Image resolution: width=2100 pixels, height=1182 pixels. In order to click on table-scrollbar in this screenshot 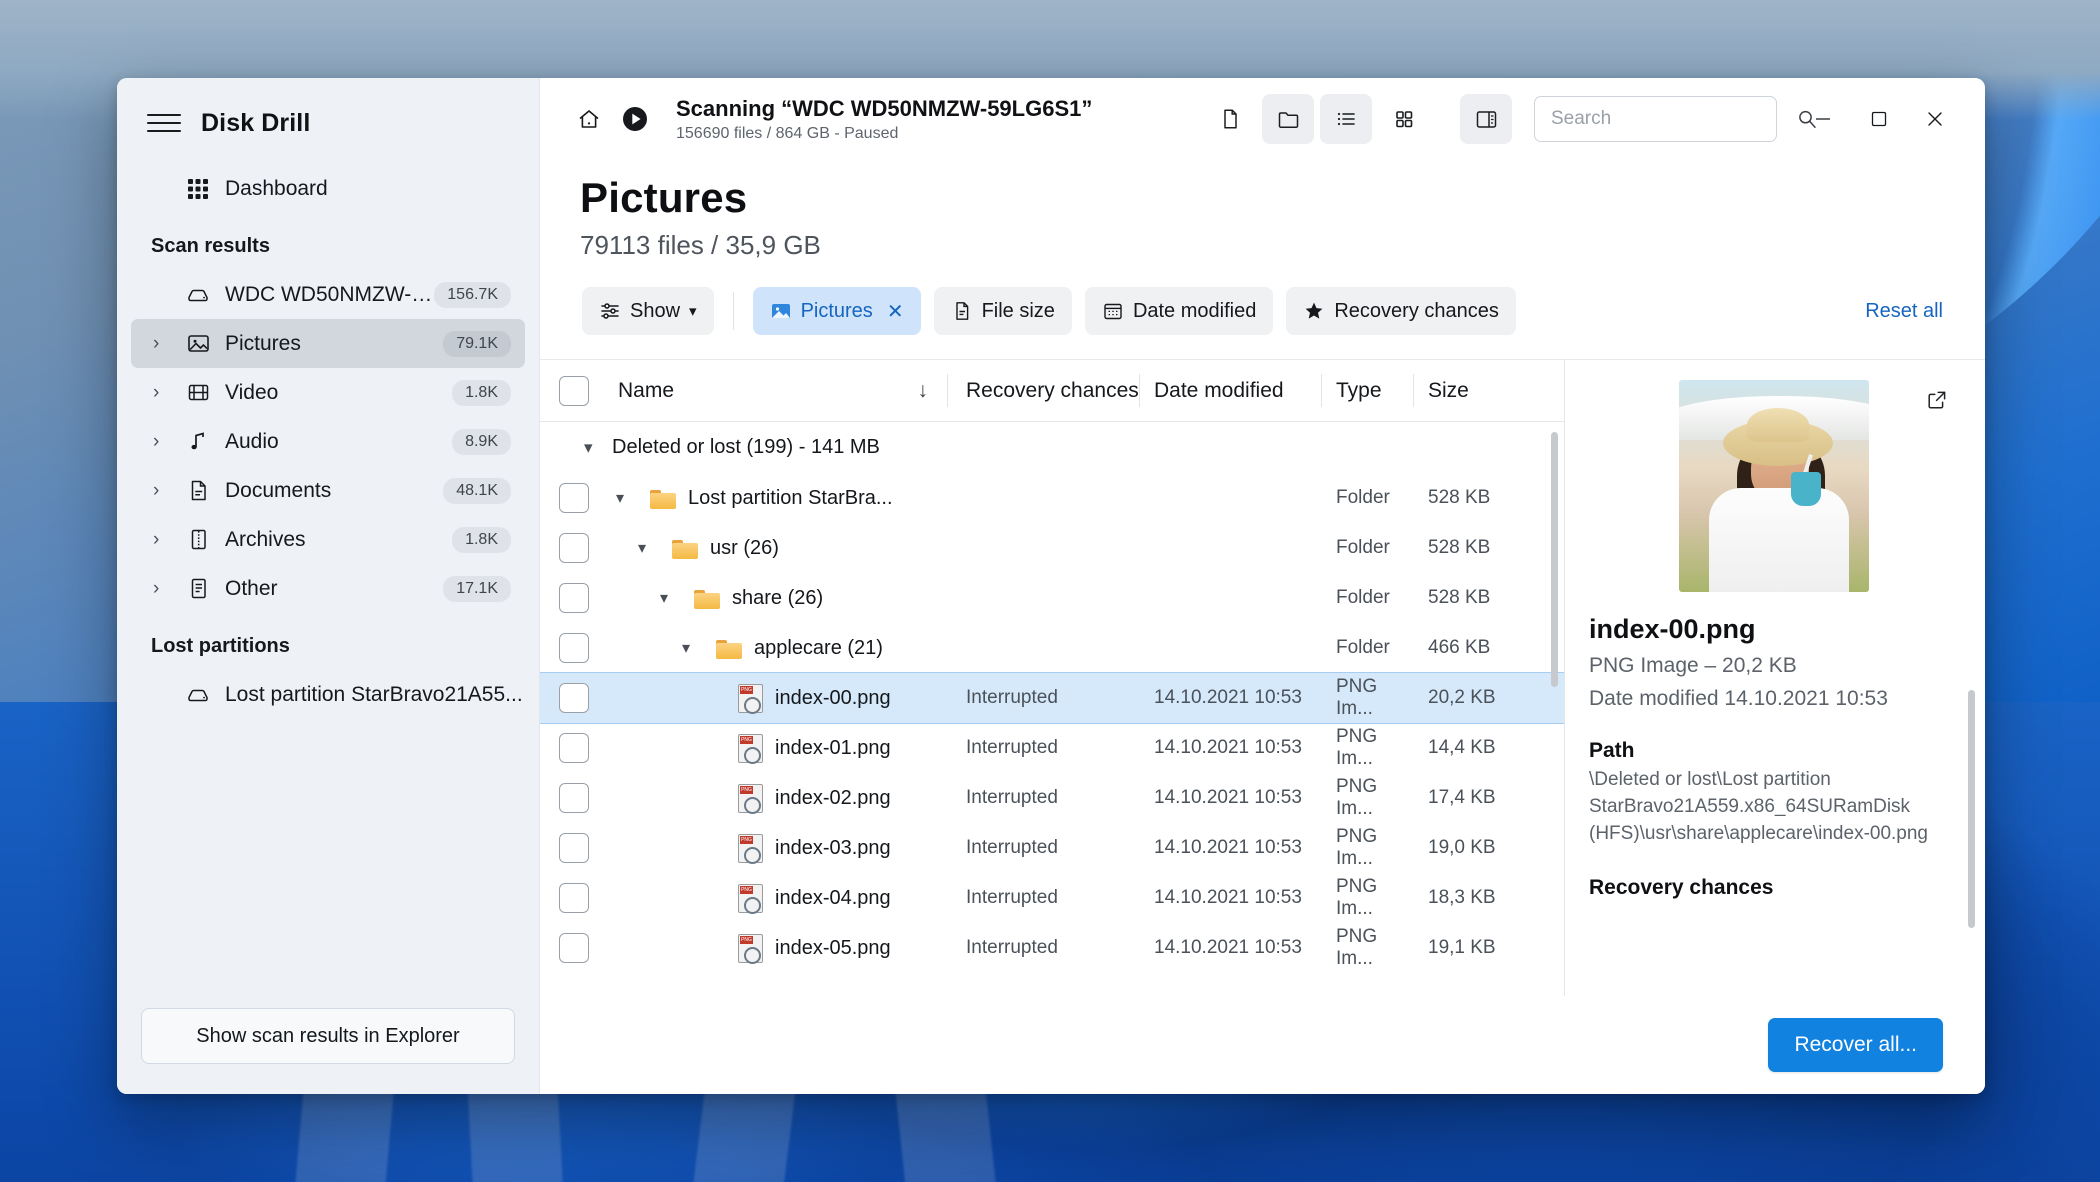, I will do `click(1554, 559)`.